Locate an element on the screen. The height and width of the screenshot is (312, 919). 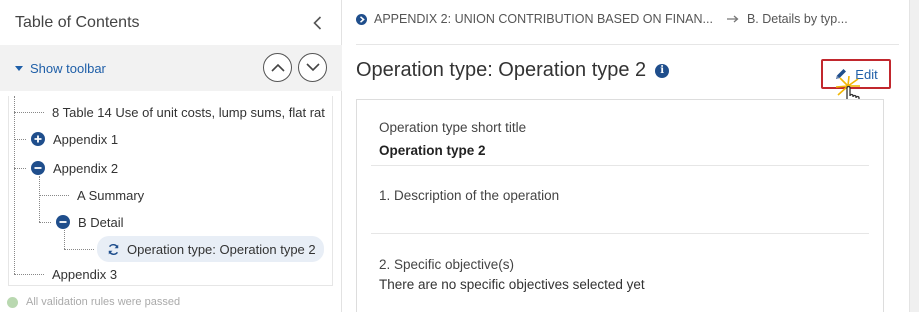
chevron-left-icon is located at coordinates (316, 22).